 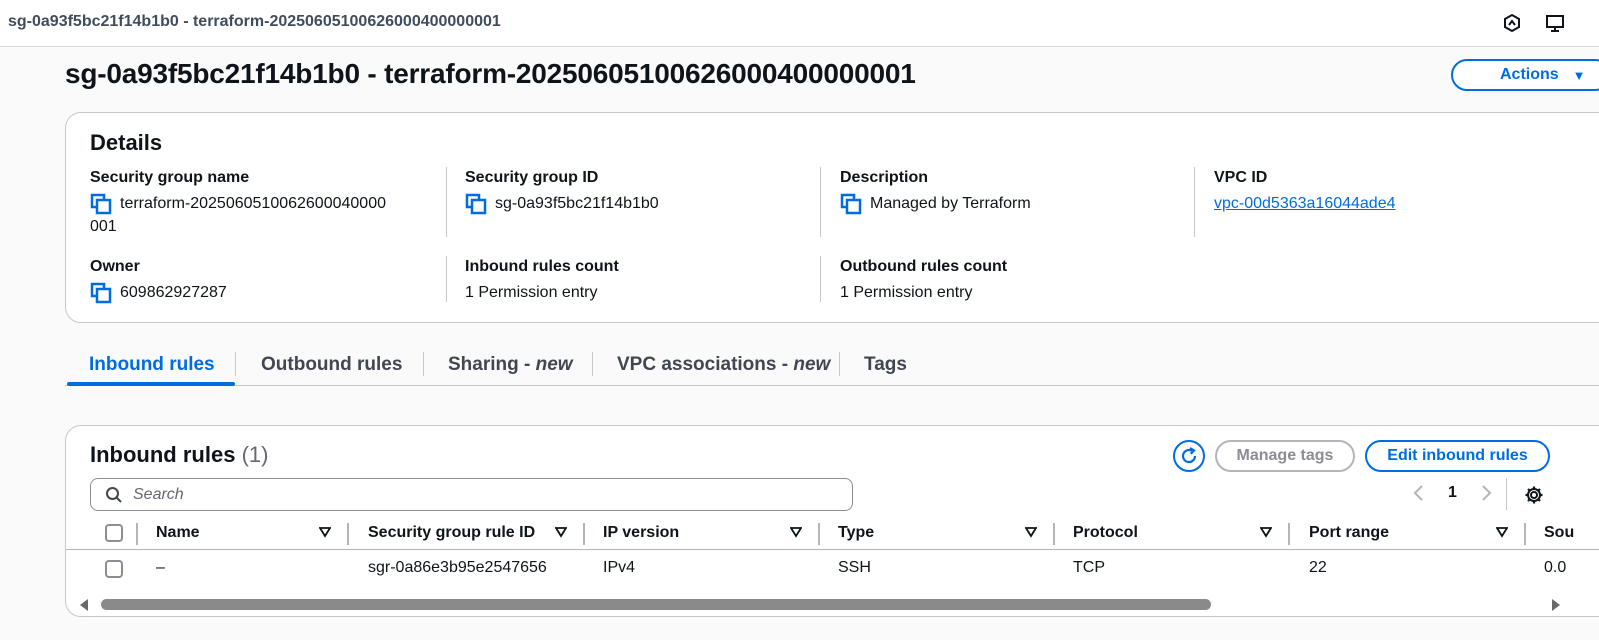 I want to click on search-box, so click(x=471, y=494).